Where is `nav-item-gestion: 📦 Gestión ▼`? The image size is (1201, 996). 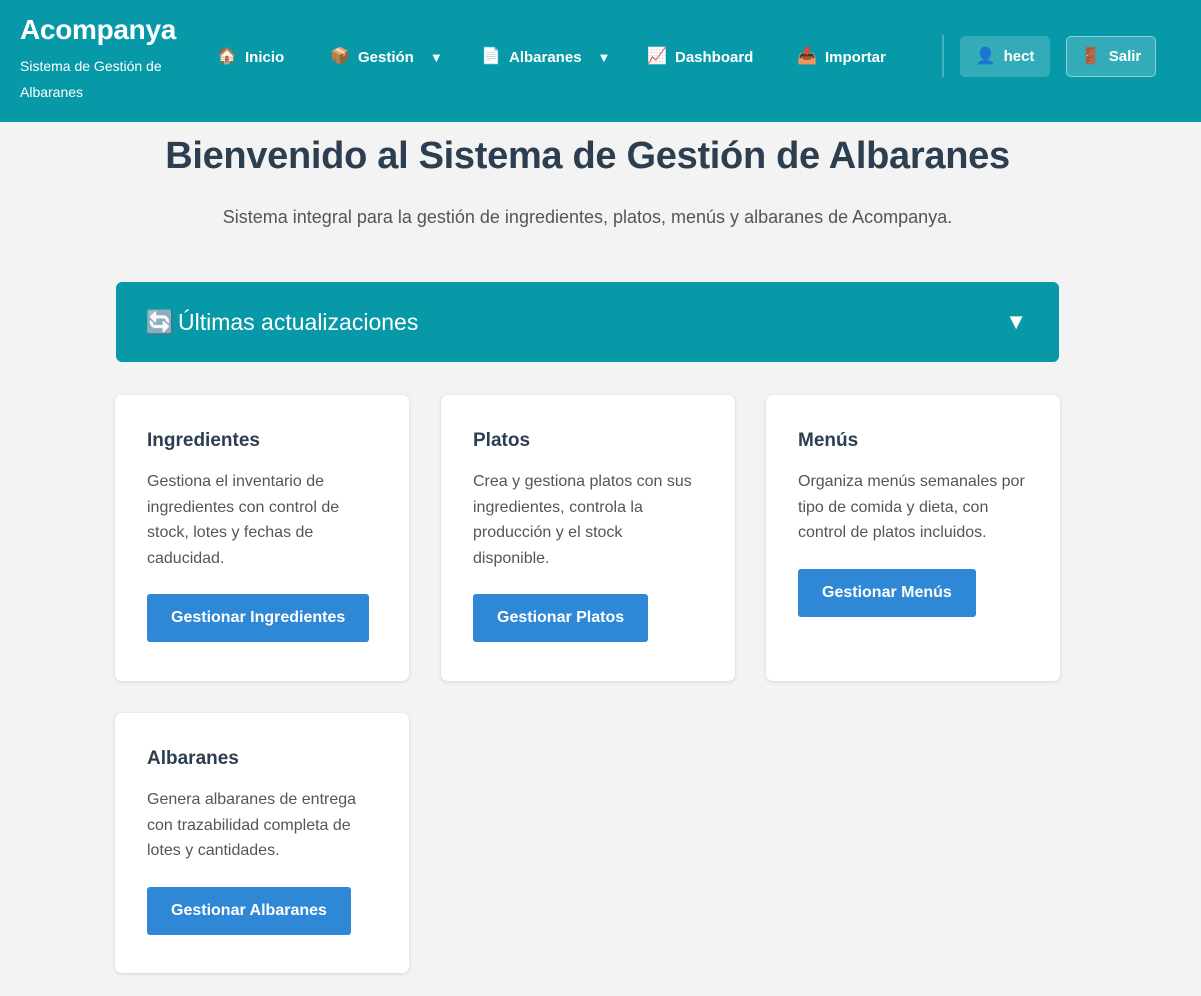
nav-item-gestion: 📦 Gestión ▼ is located at coordinates (386, 57).